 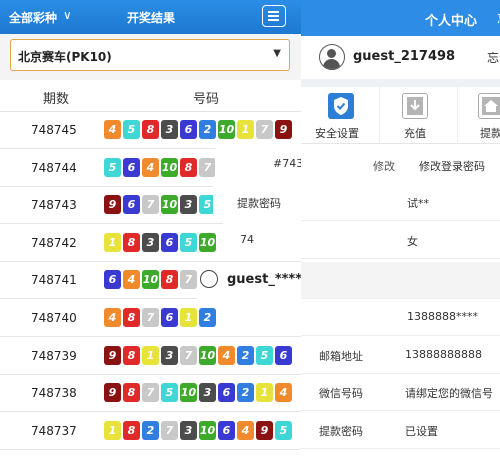 What do you see at coordinates (400, 355) in the screenshot?
I see `email-row: 邮箱地址 13888888888` at bounding box center [400, 355].